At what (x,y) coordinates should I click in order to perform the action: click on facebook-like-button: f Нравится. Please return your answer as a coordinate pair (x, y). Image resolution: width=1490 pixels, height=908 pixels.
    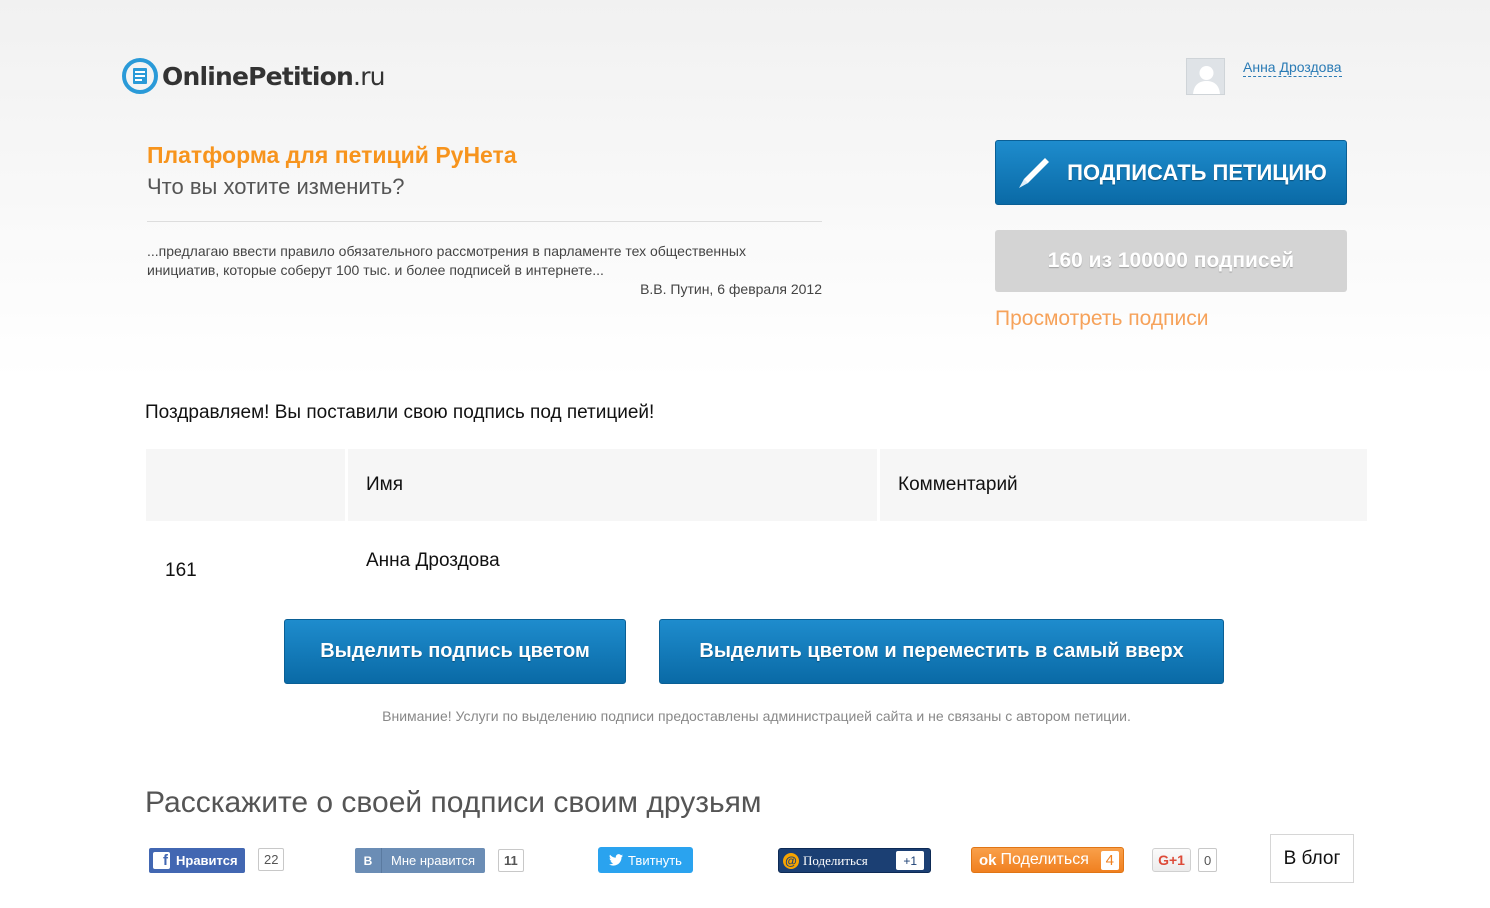
    Looking at the image, I should click on (197, 860).